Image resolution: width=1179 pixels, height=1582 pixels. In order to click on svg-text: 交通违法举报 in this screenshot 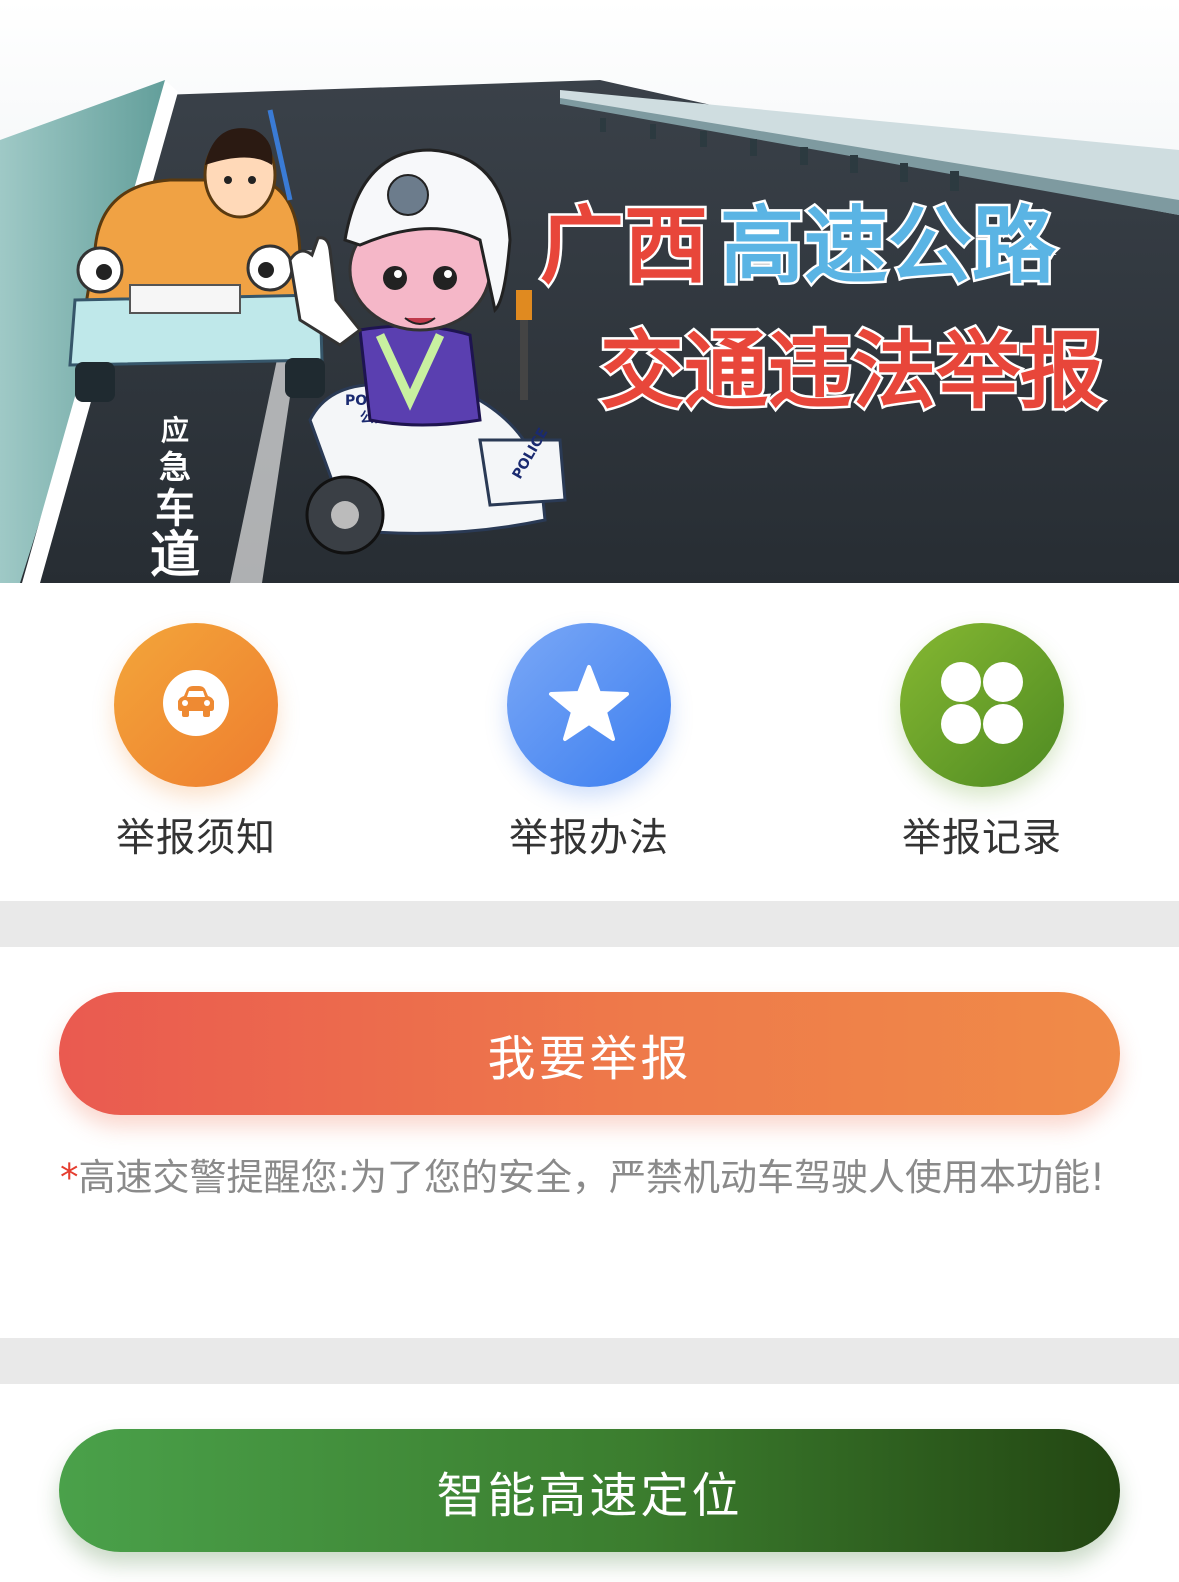, I will do `click(852, 371)`.